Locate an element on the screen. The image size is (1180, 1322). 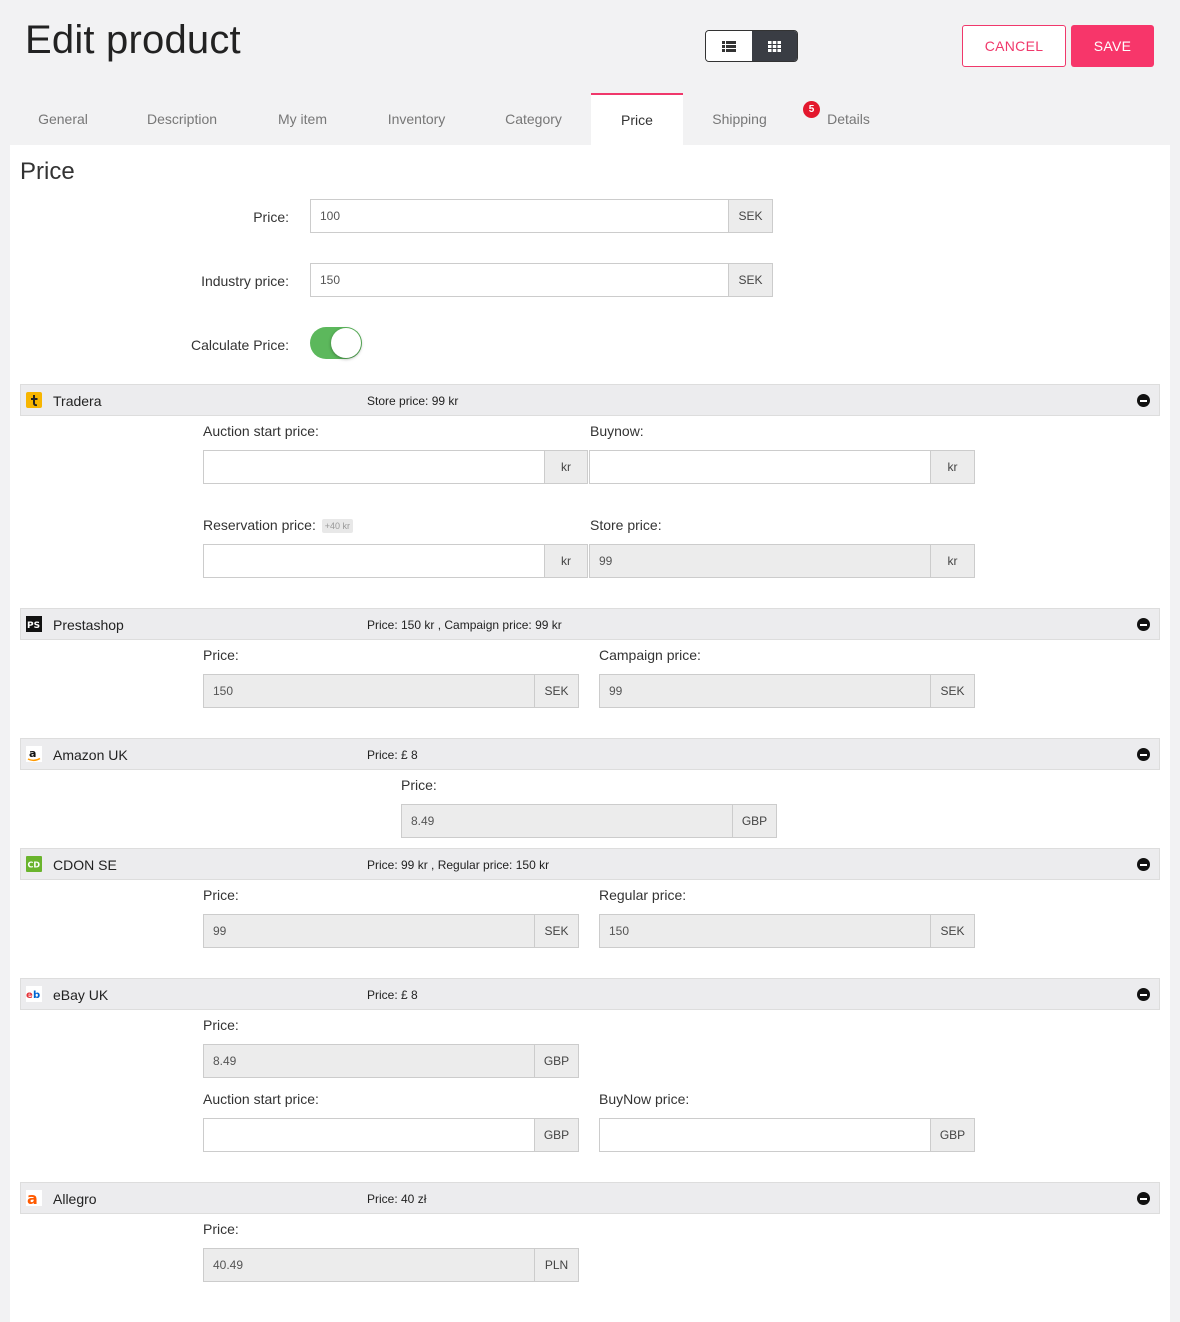
tradera-reservation-input-group: kr is located at coordinates (395, 561).